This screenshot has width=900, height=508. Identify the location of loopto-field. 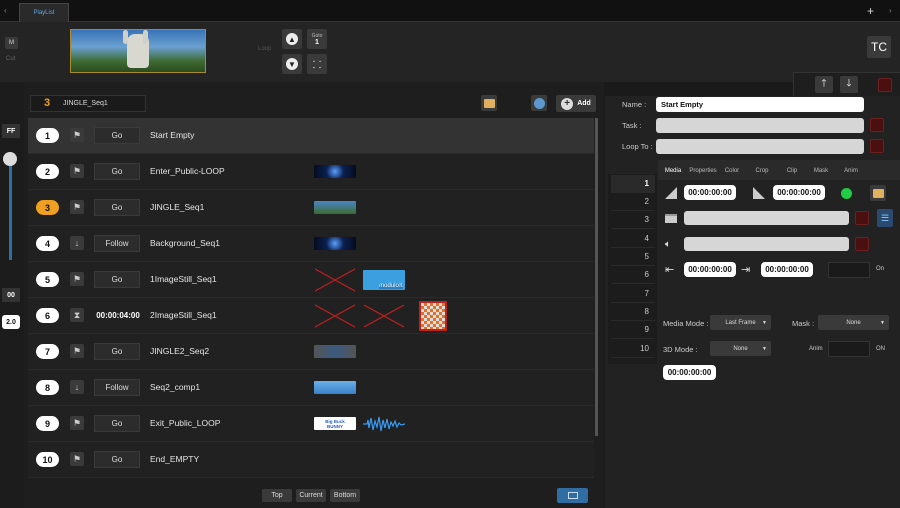
(760, 146).